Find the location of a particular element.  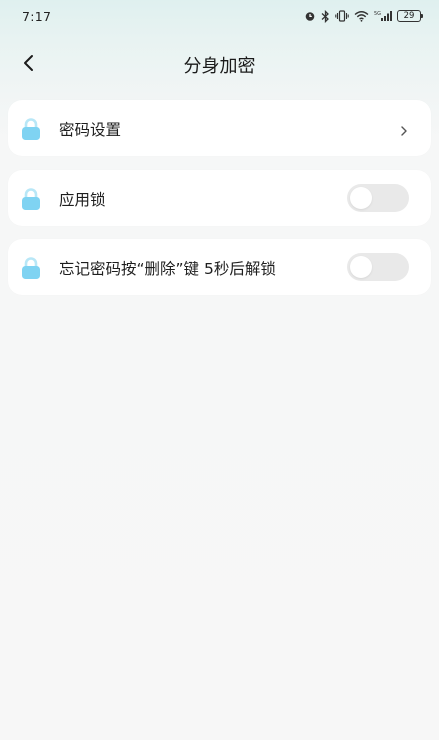

title-bar: 分身加密 is located at coordinates (219, 64).